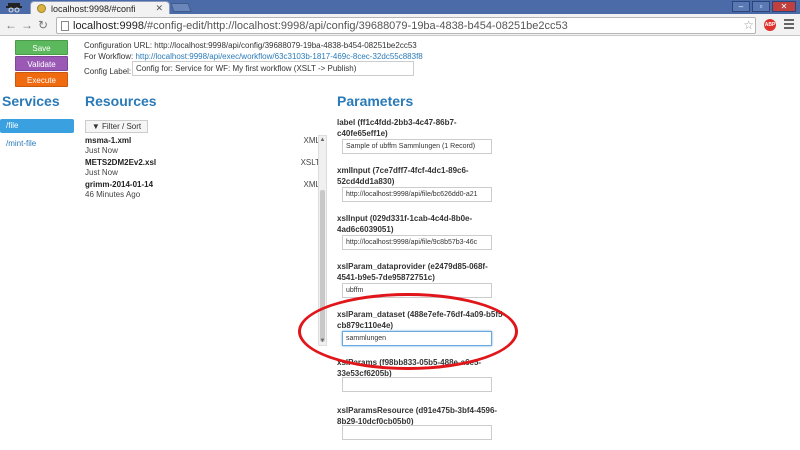 The image size is (800, 450). I want to click on list-item: METS2DM2Ev2.xsl Just Now XSLT, so click(202, 169).